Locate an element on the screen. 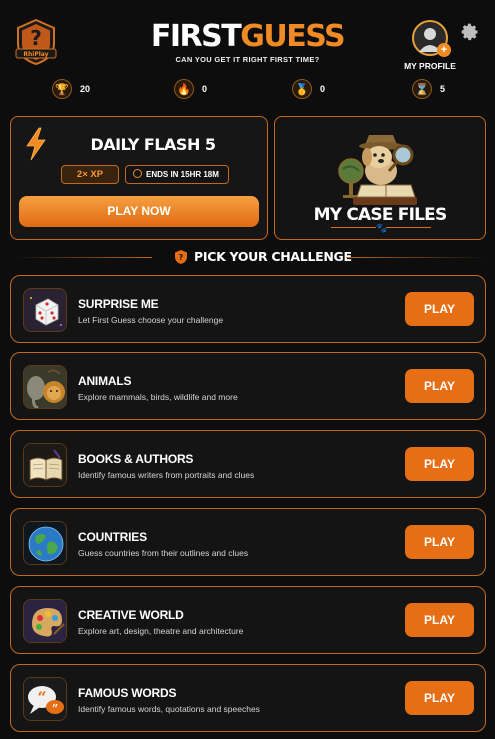  palette-icon is located at coordinates (45, 621).